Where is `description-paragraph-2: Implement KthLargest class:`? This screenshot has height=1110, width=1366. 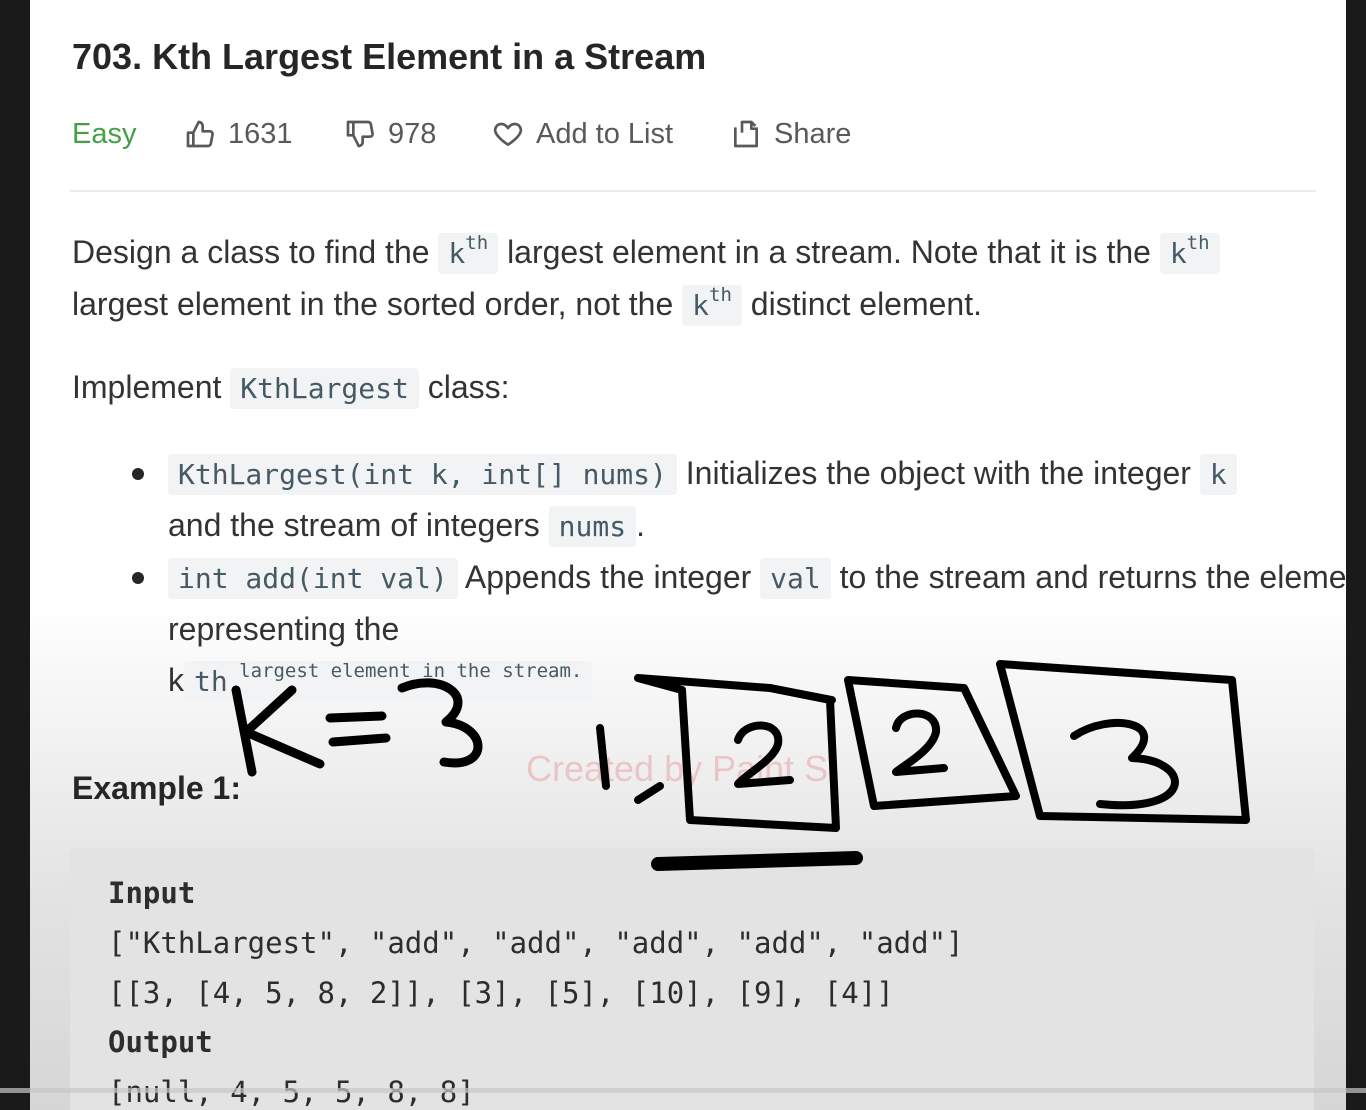
description-paragraph-2: Implement KthLargest class: is located at coordinates (291, 388).